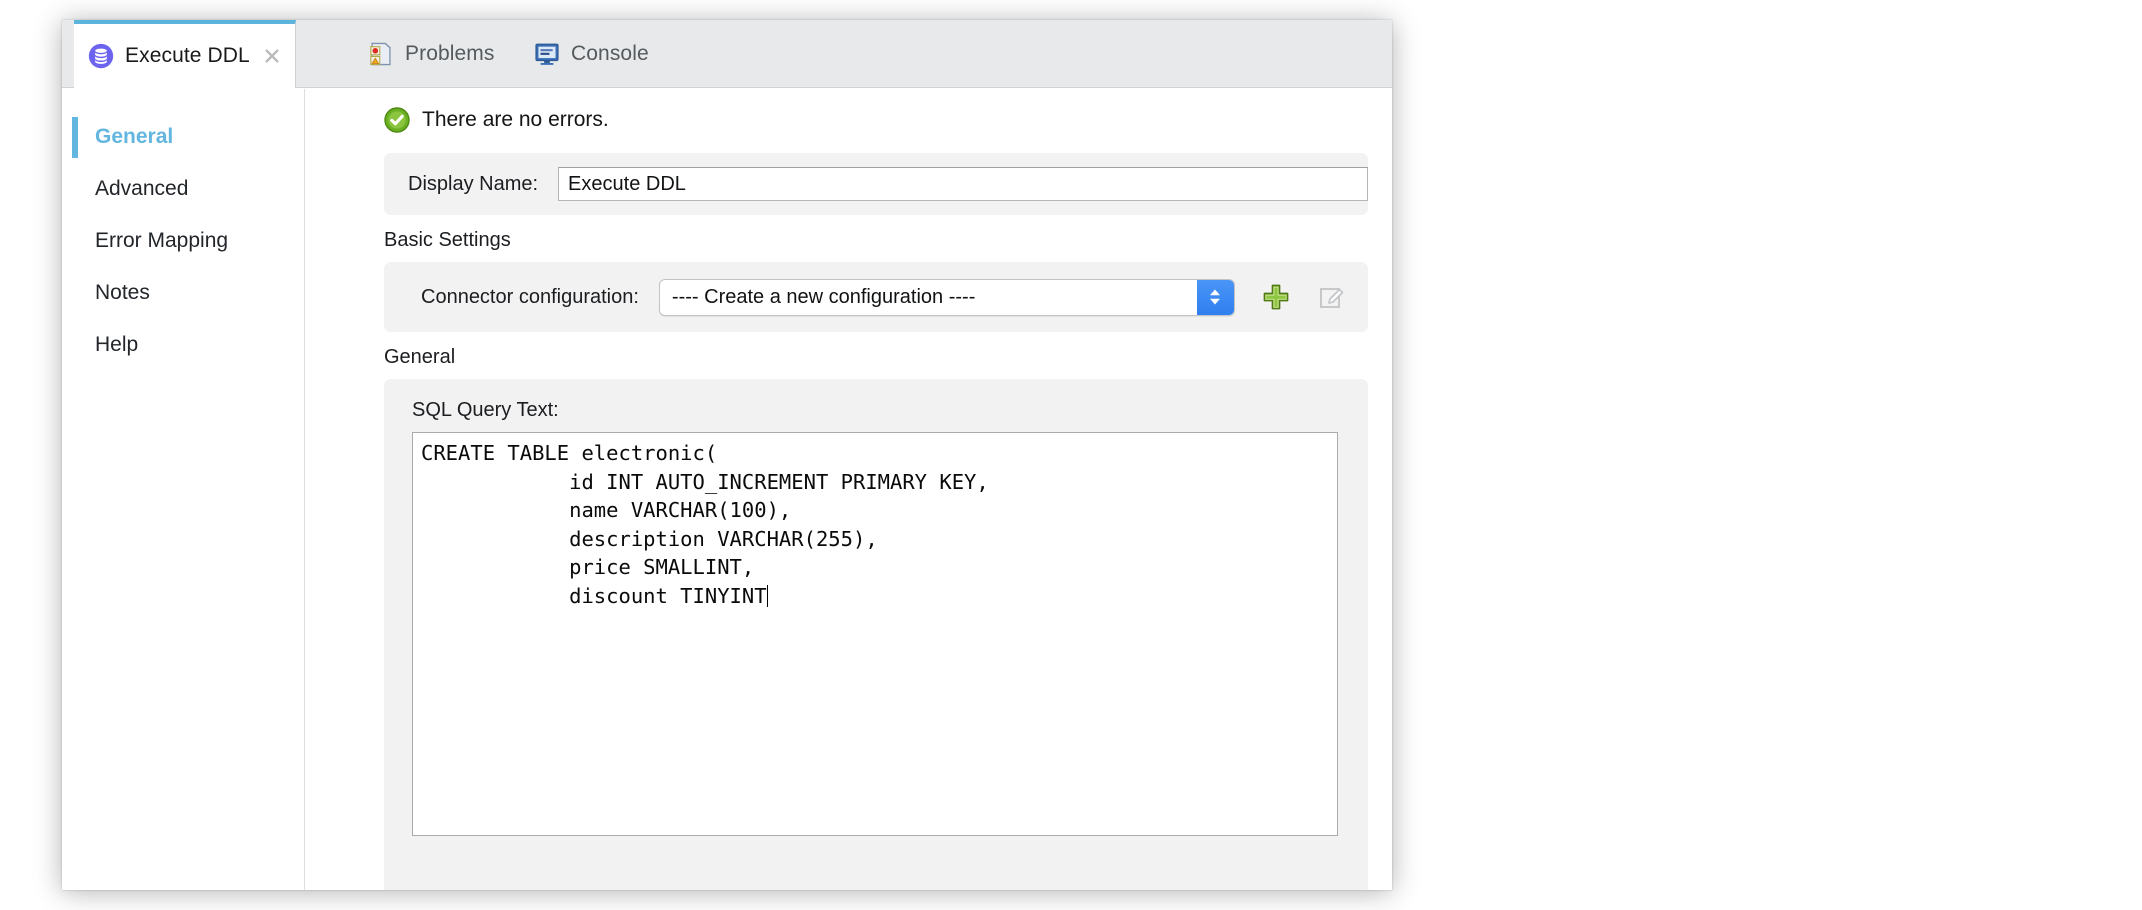 Image resolution: width=2142 pixels, height=910 pixels. I want to click on tab-label: Problems, so click(450, 53).